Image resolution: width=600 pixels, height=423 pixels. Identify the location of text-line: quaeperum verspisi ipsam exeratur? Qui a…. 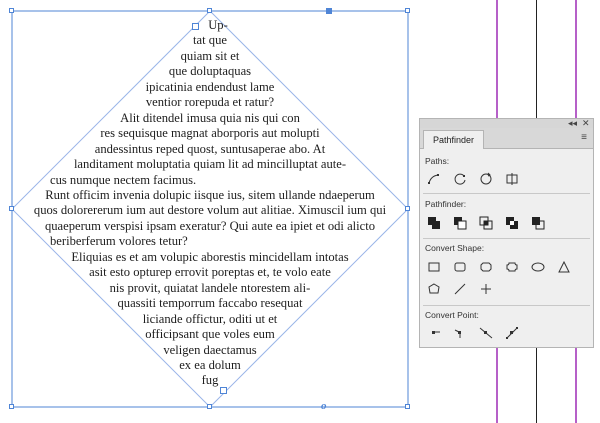
(210, 225).